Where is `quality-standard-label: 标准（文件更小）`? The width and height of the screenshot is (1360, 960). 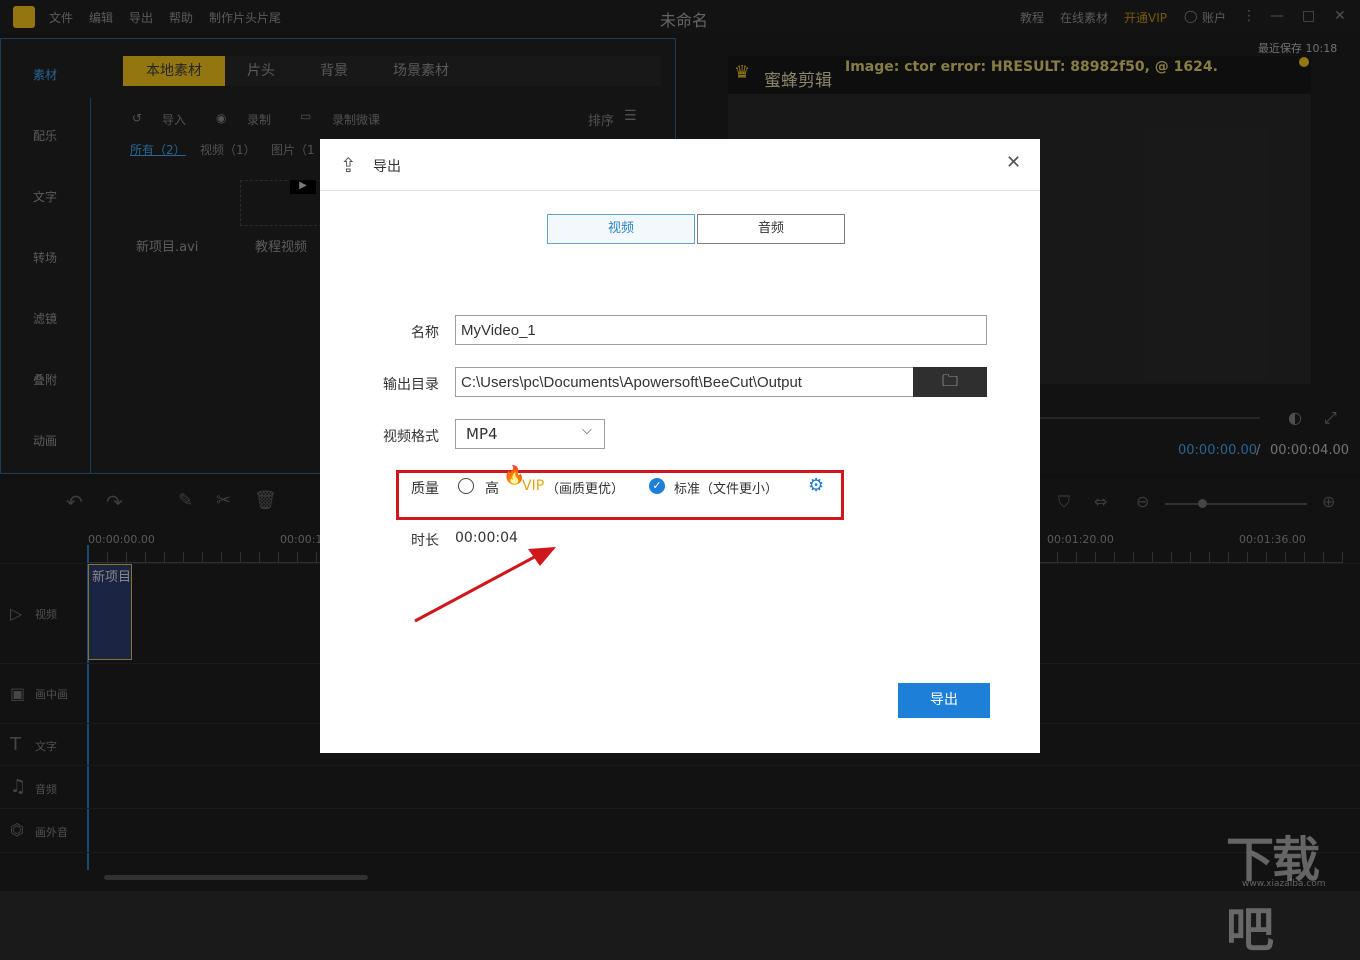 quality-standard-label: 标准（文件更小） is located at coordinates (726, 489).